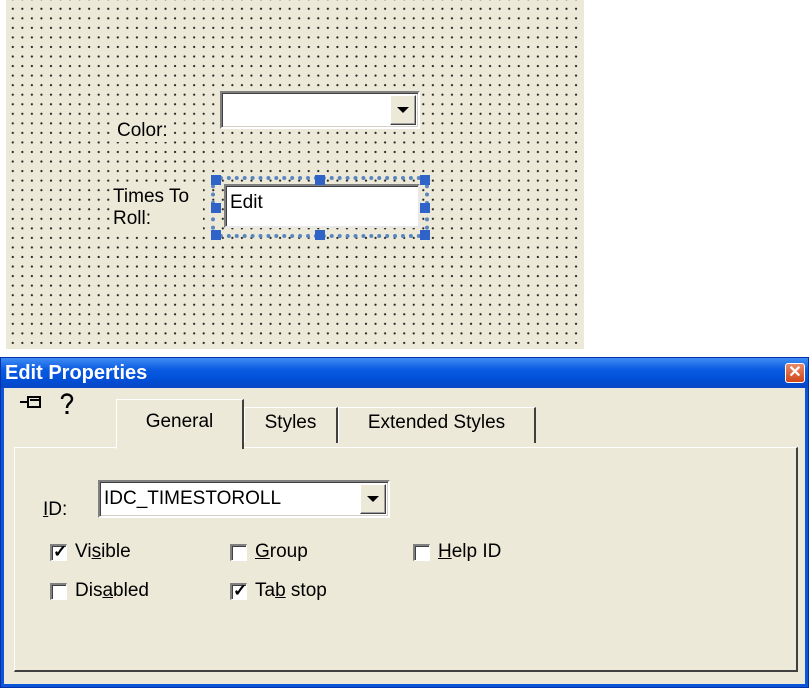  What do you see at coordinates (238, 552) in the screenshot?
I see `group-checkbox-box` at bounding box center [238, 552].